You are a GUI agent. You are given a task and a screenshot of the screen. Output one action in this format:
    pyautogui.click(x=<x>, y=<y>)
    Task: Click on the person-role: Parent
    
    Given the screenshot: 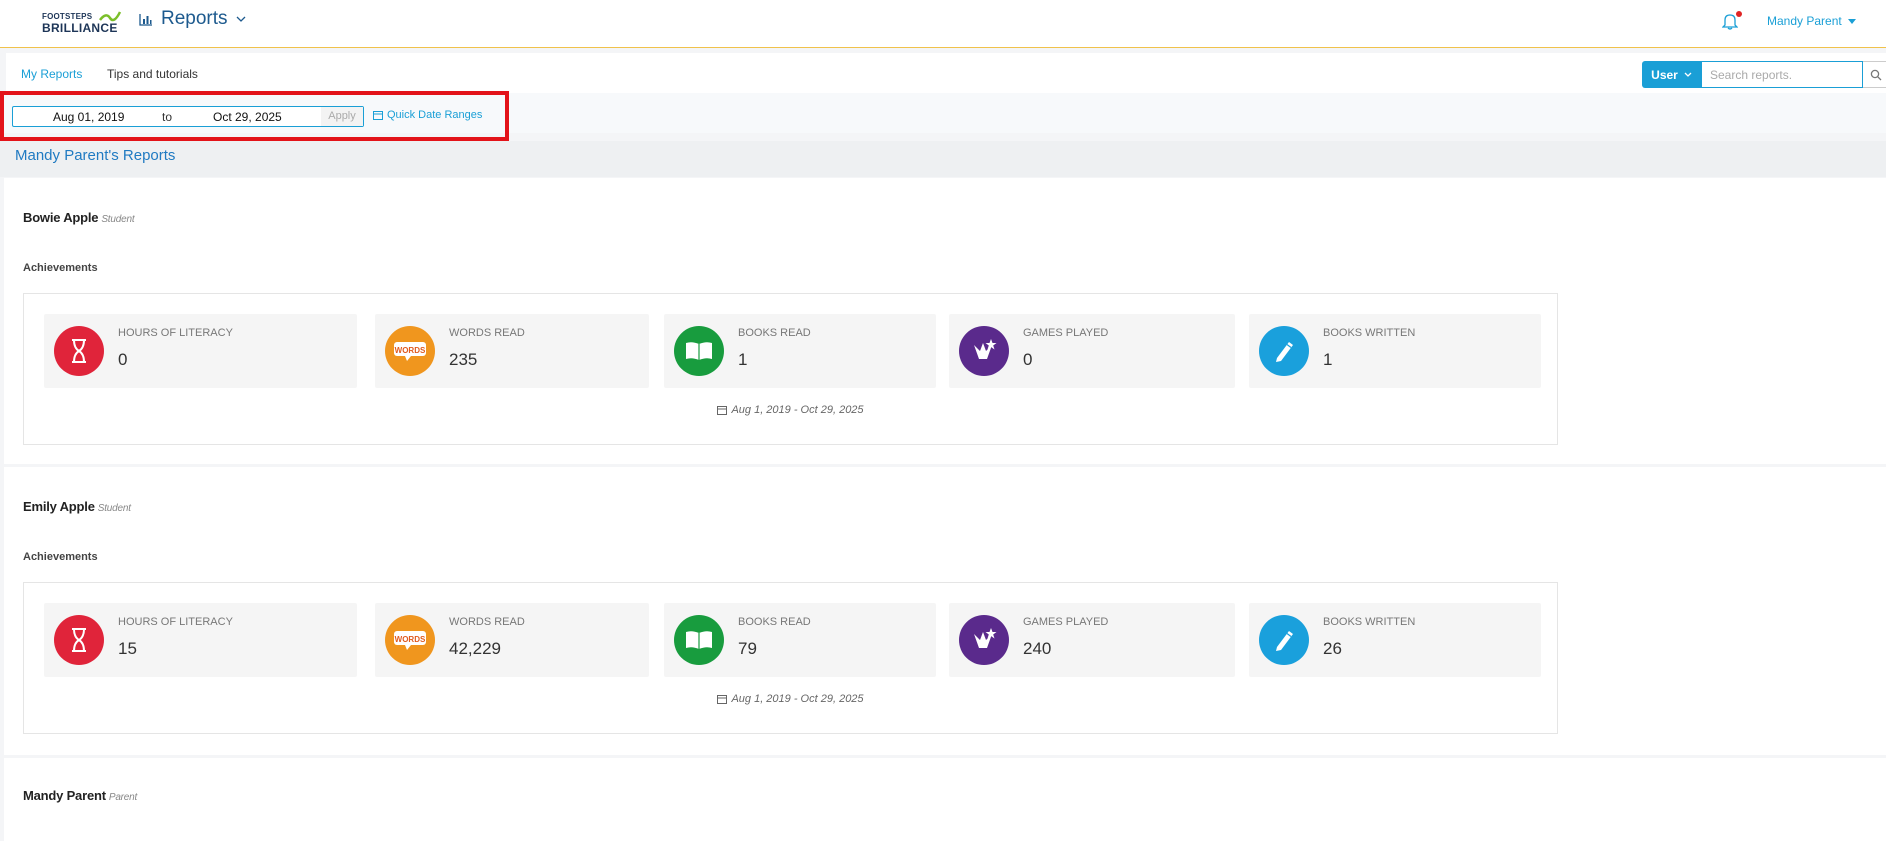 What is the action you would take?
    pyautogui.click(x=123, y=797)
    